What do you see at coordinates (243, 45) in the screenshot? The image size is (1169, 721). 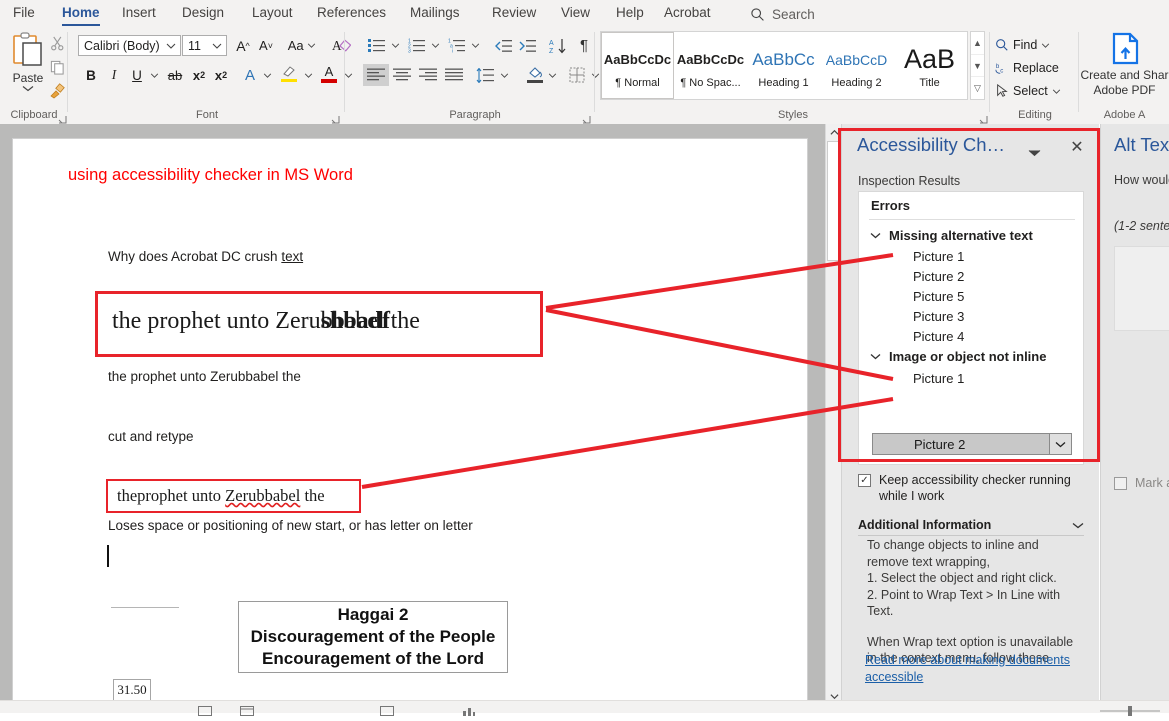 I see `grow-font-button: A ^` at bounding box center [243, 45].